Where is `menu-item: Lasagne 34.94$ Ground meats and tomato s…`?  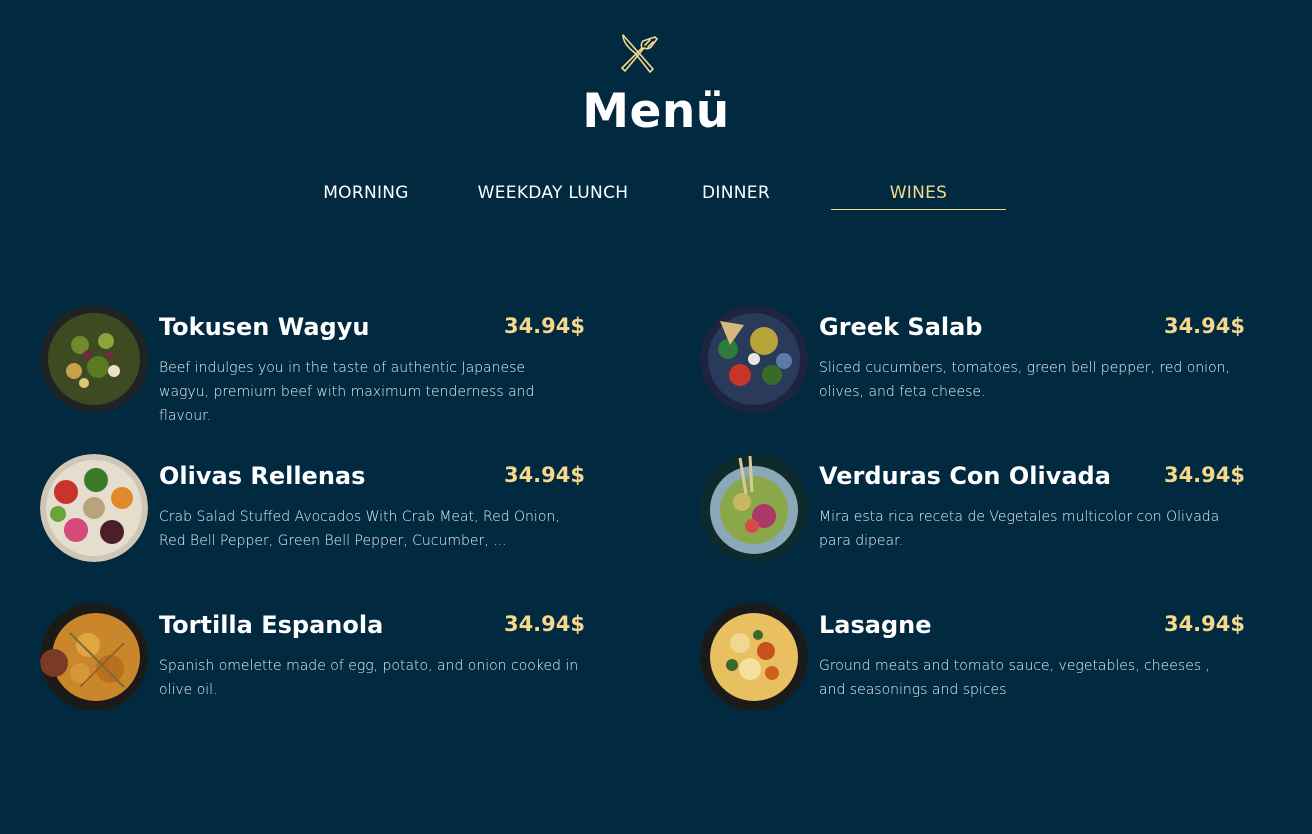 menu-item: Lasagne 34.94$ Ground meats and tomato s… is located at coordinates (972, 658).